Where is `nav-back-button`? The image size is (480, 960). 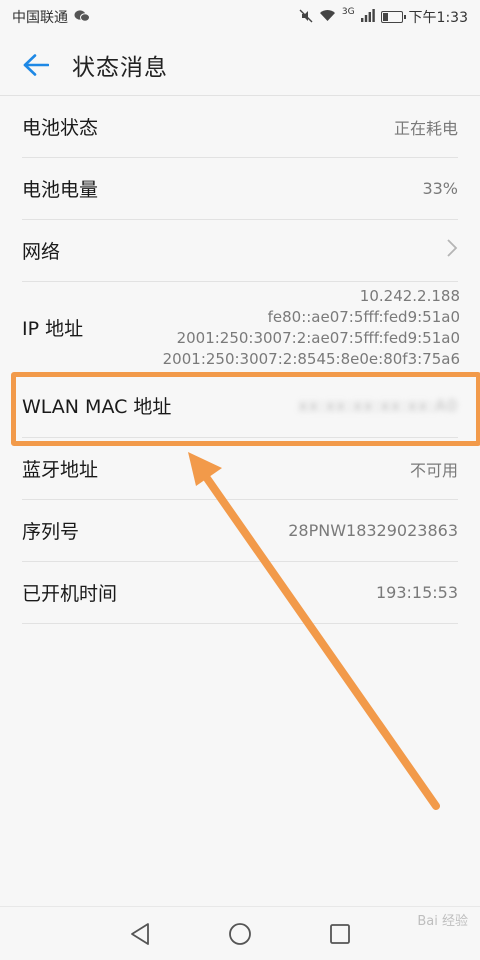
nav-back-button is located at coordinates (140, 934).